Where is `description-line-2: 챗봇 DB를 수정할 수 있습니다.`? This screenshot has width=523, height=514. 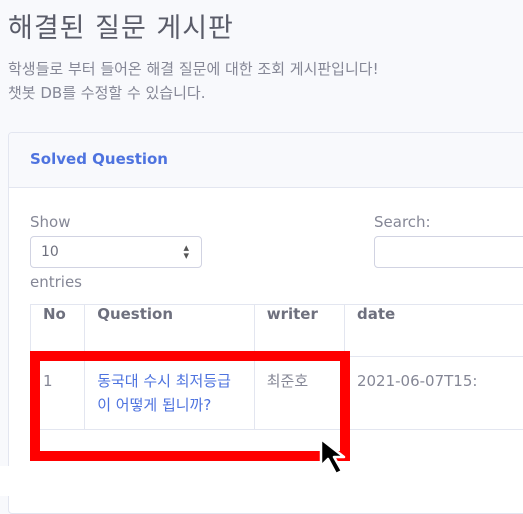 description-line-2: 챗봇 DB를 수정할 수 있습니다. is located at coordinates (193, 93).